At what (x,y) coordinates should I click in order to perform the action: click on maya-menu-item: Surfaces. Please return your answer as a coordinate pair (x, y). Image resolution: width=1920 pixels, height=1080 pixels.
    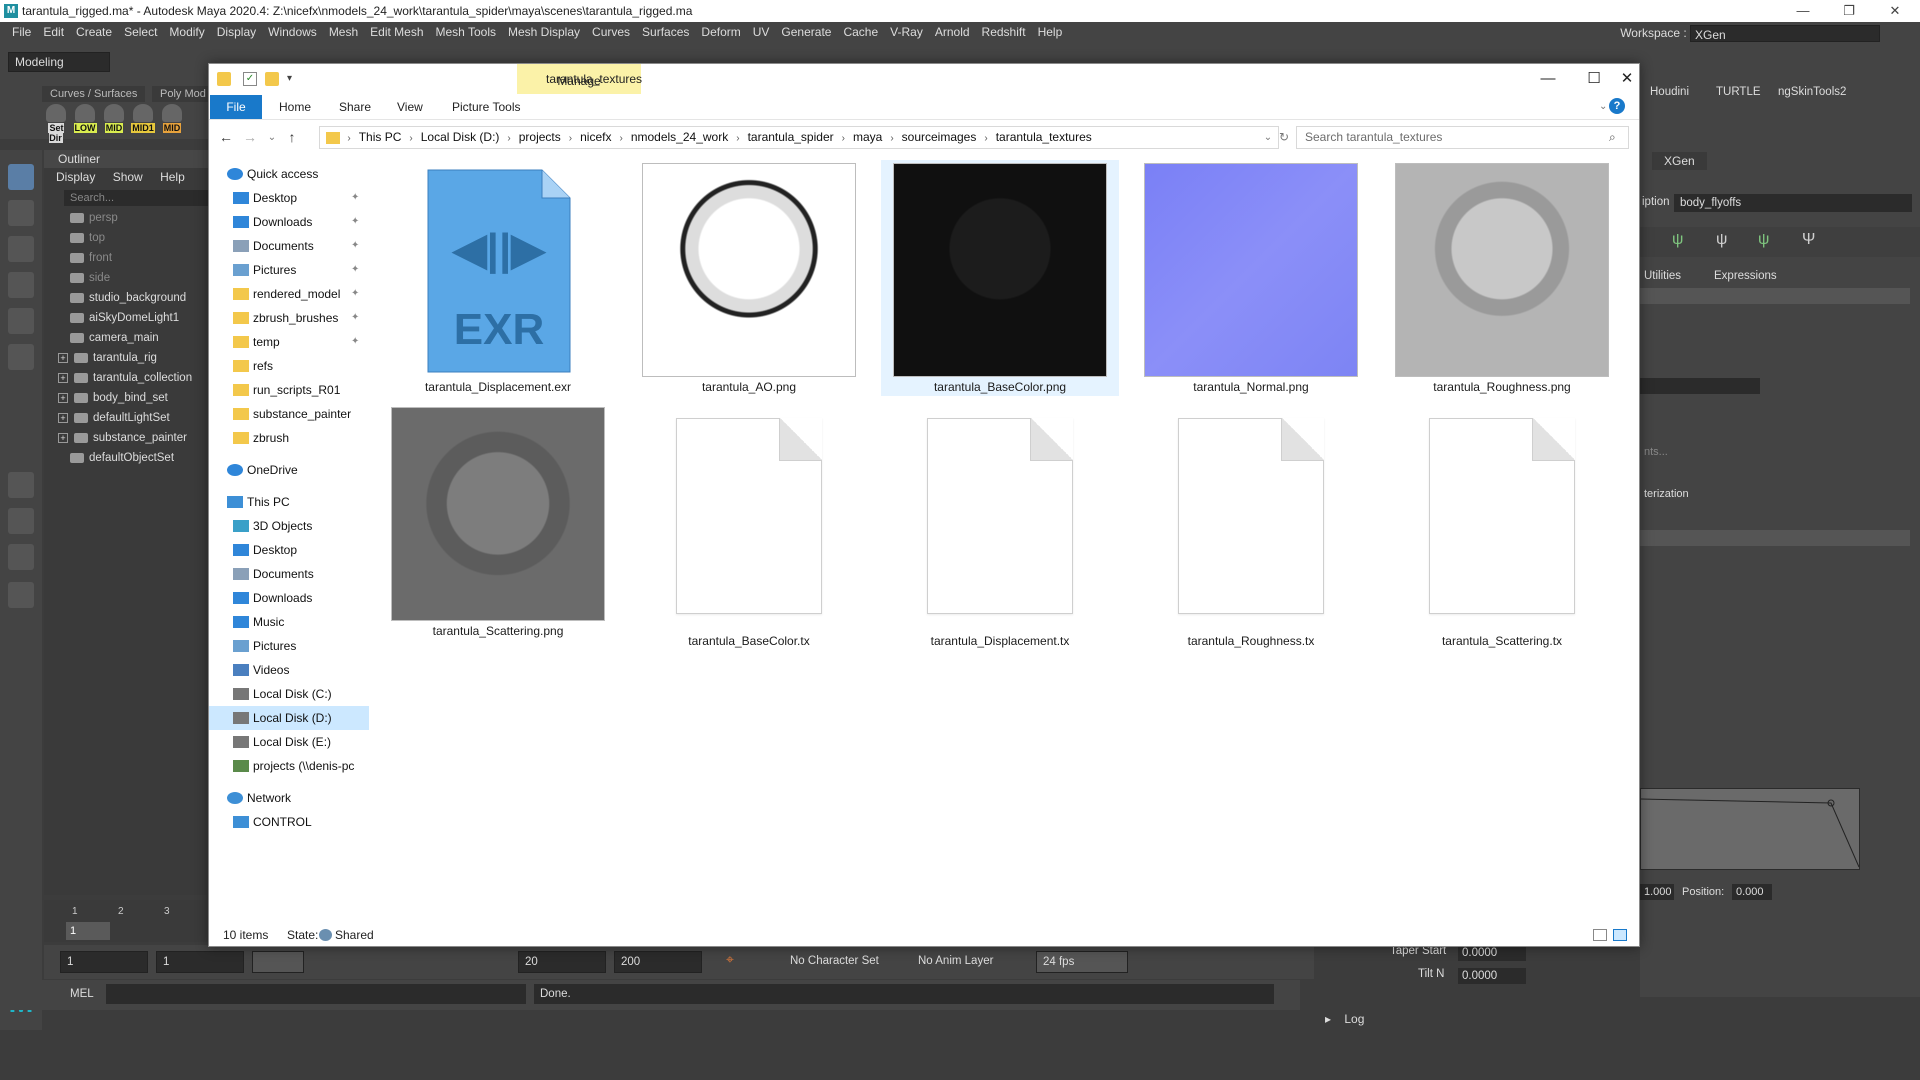
    Looking at the image, I should click on (665, 32).